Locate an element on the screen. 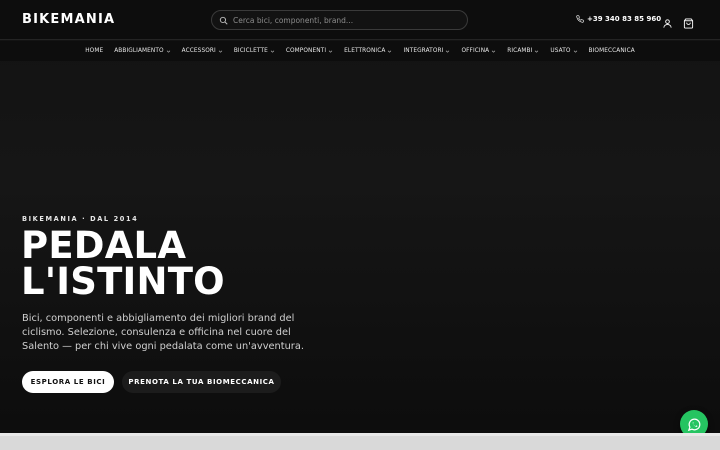  nav-item-label: COMPONENTI is located at coordinates (306, 51).